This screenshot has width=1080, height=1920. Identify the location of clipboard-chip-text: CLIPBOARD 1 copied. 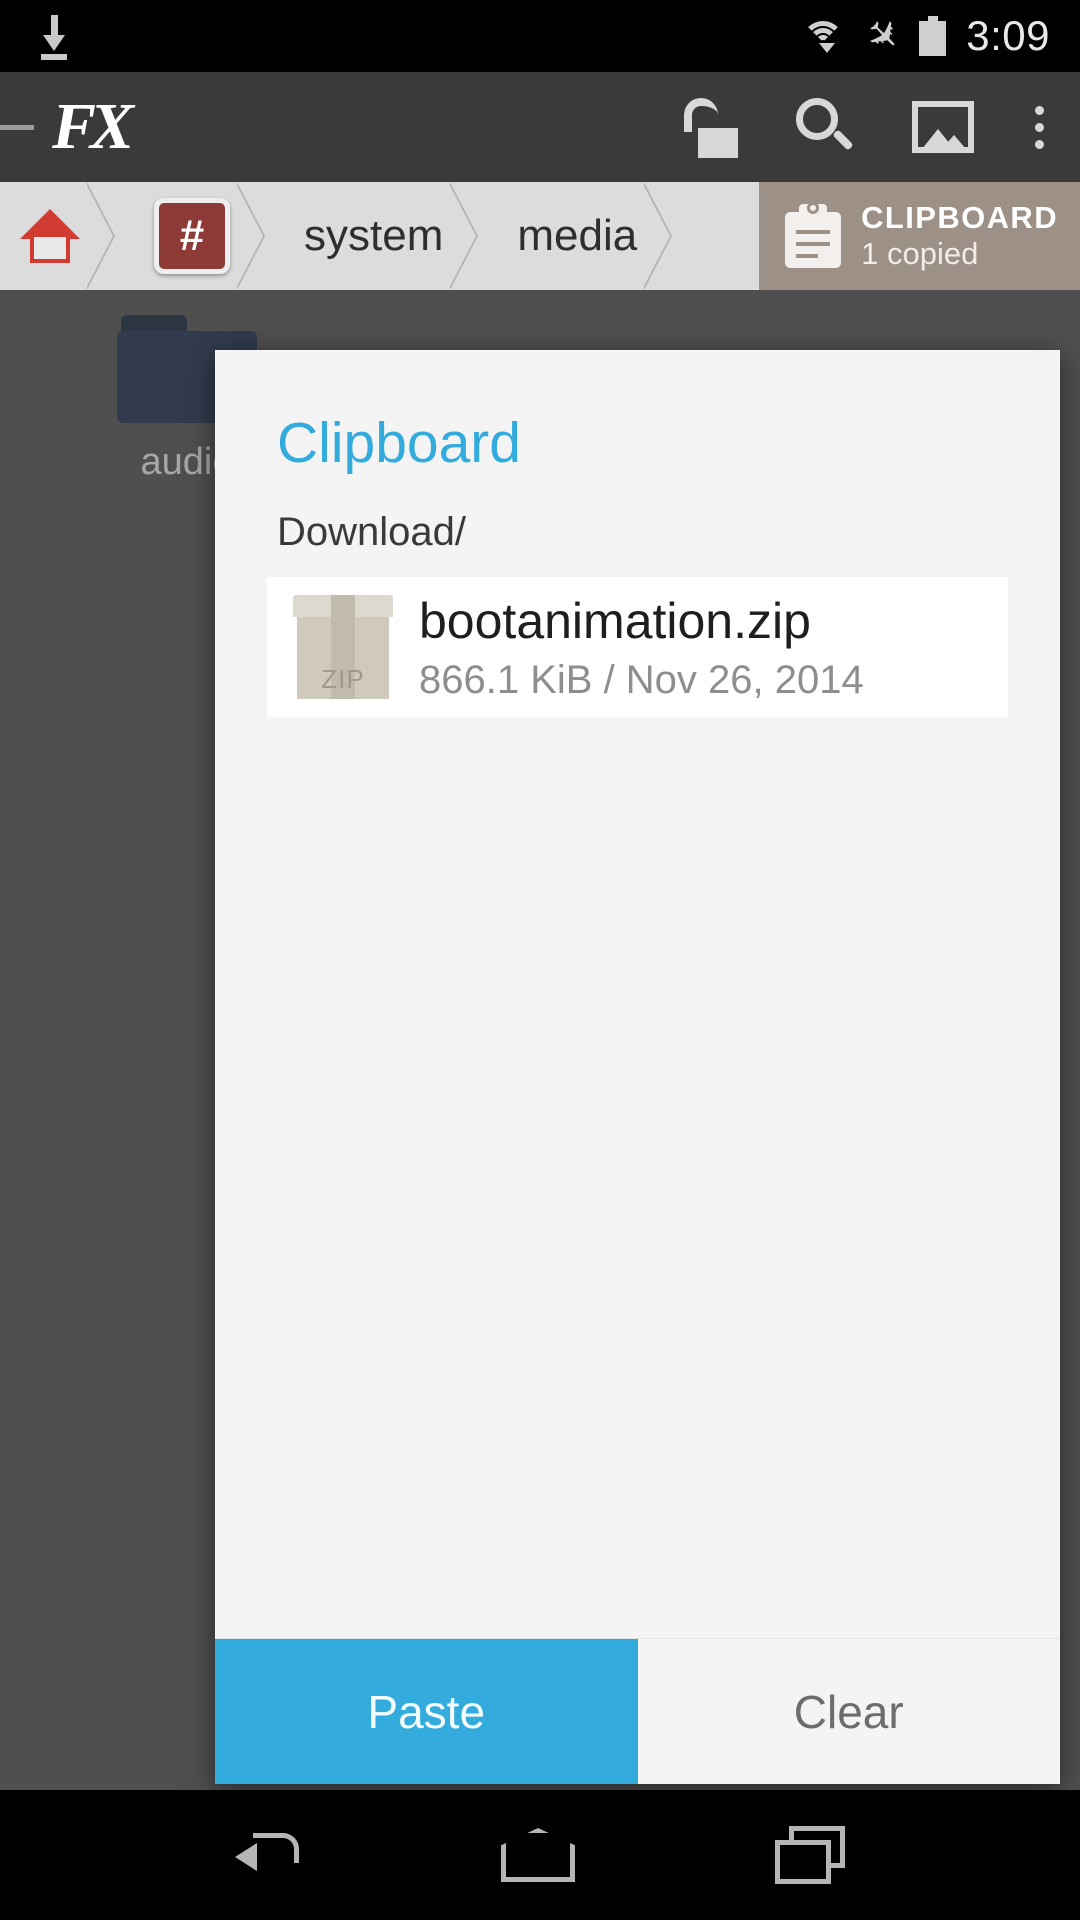
(959, 235).